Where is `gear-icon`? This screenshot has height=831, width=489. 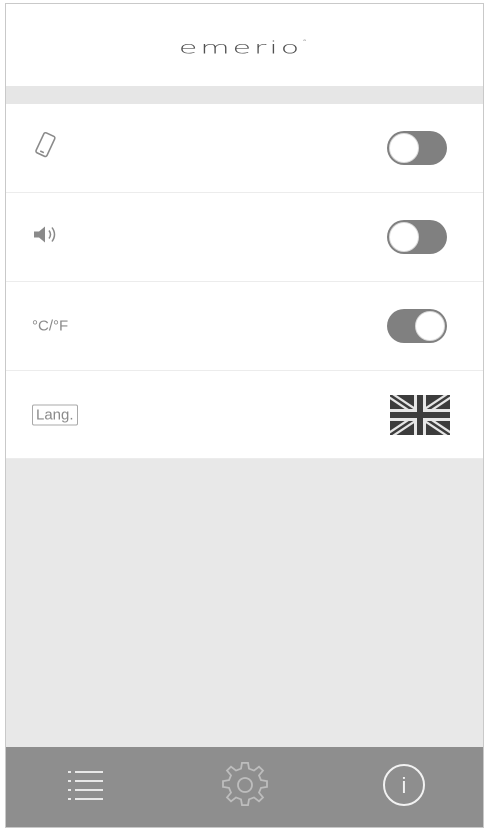
gear-icon is located at coordinates (244, 787).